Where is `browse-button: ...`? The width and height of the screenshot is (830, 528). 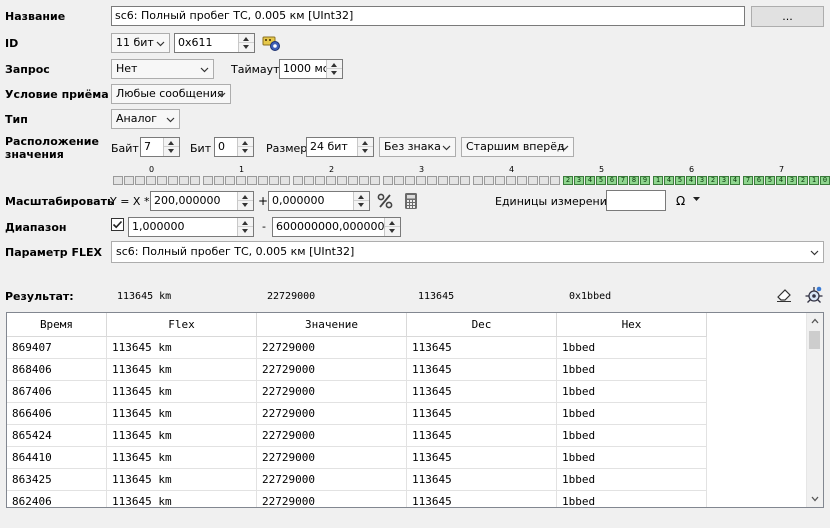 browse-button: ... is located at coordinates (787, 16).